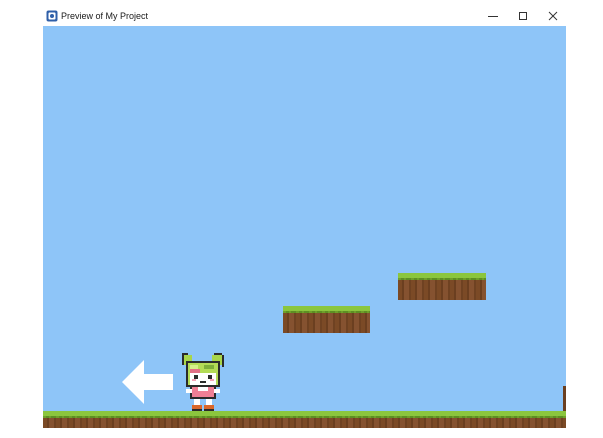 This screenshot has height=438, width=603. I want to click on player-character, so click(203, 382).